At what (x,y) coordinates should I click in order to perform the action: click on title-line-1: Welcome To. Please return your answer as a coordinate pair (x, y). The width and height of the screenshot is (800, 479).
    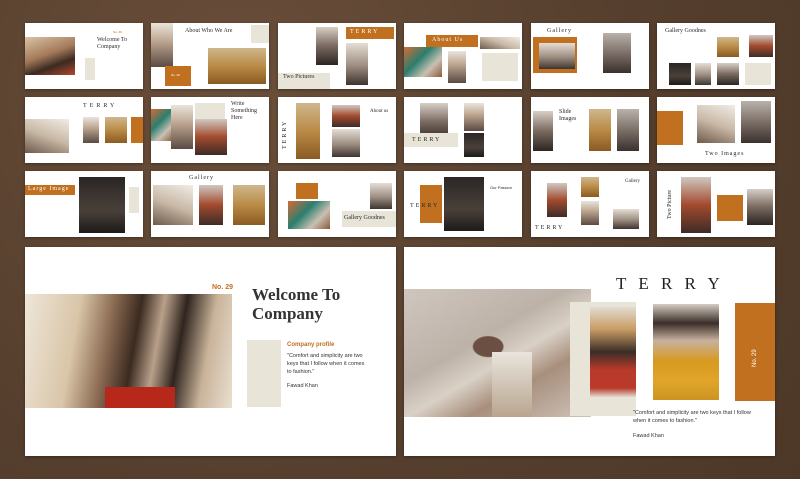
    Looking at the image, I should click on (296, 294).